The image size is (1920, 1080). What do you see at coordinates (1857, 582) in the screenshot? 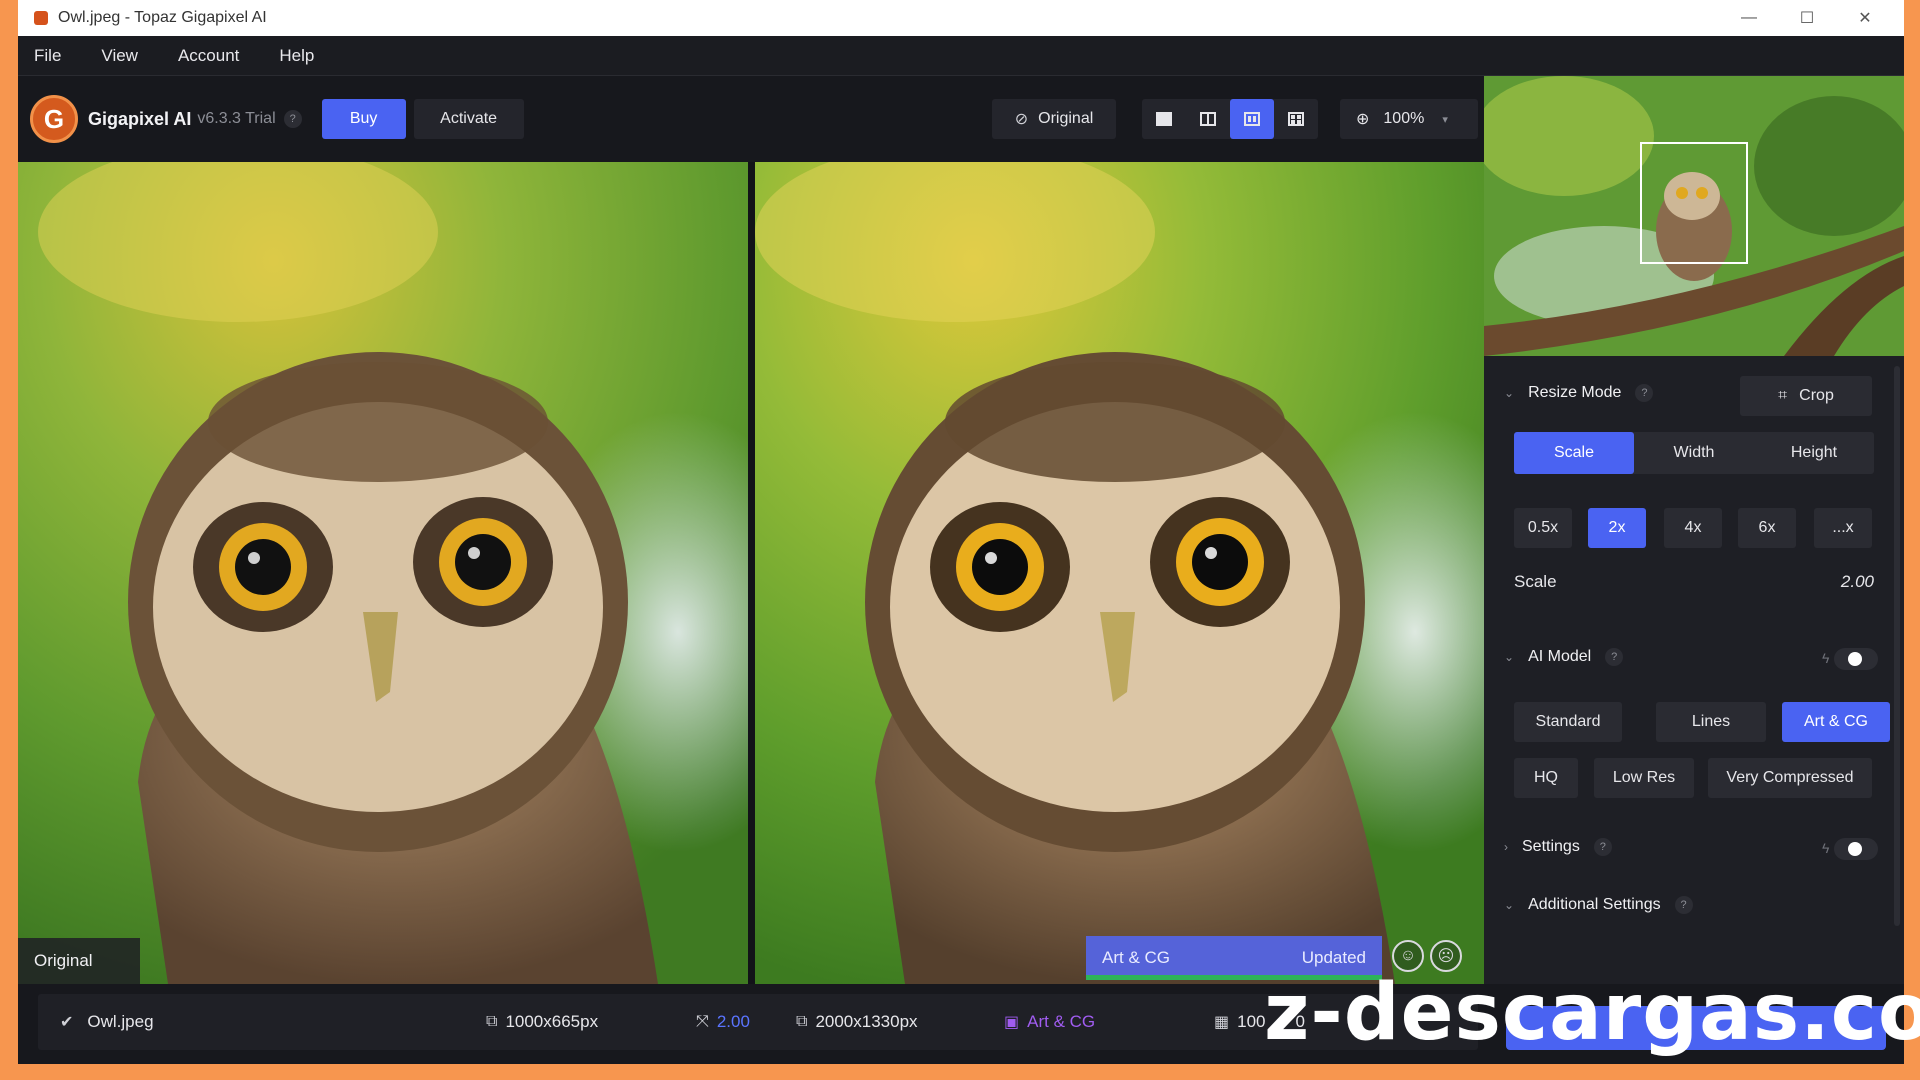
I see `scale-value: 2.00` at bounding box center [1857, 582].